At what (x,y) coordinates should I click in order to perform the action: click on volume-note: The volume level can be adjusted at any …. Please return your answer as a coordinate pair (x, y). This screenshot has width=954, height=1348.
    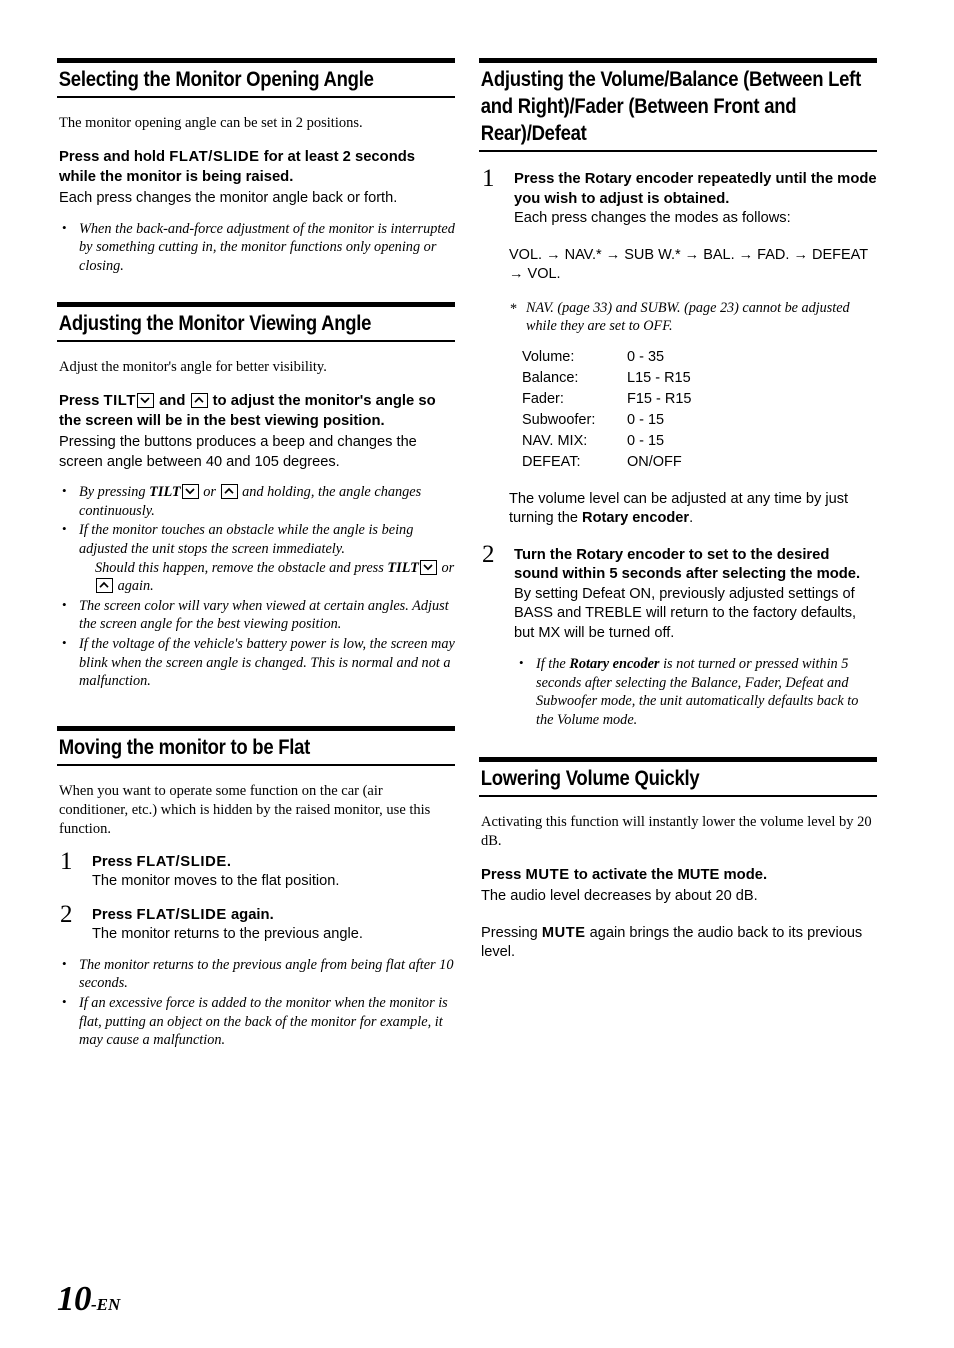
    Looking at the image, I should click on (693, 509).